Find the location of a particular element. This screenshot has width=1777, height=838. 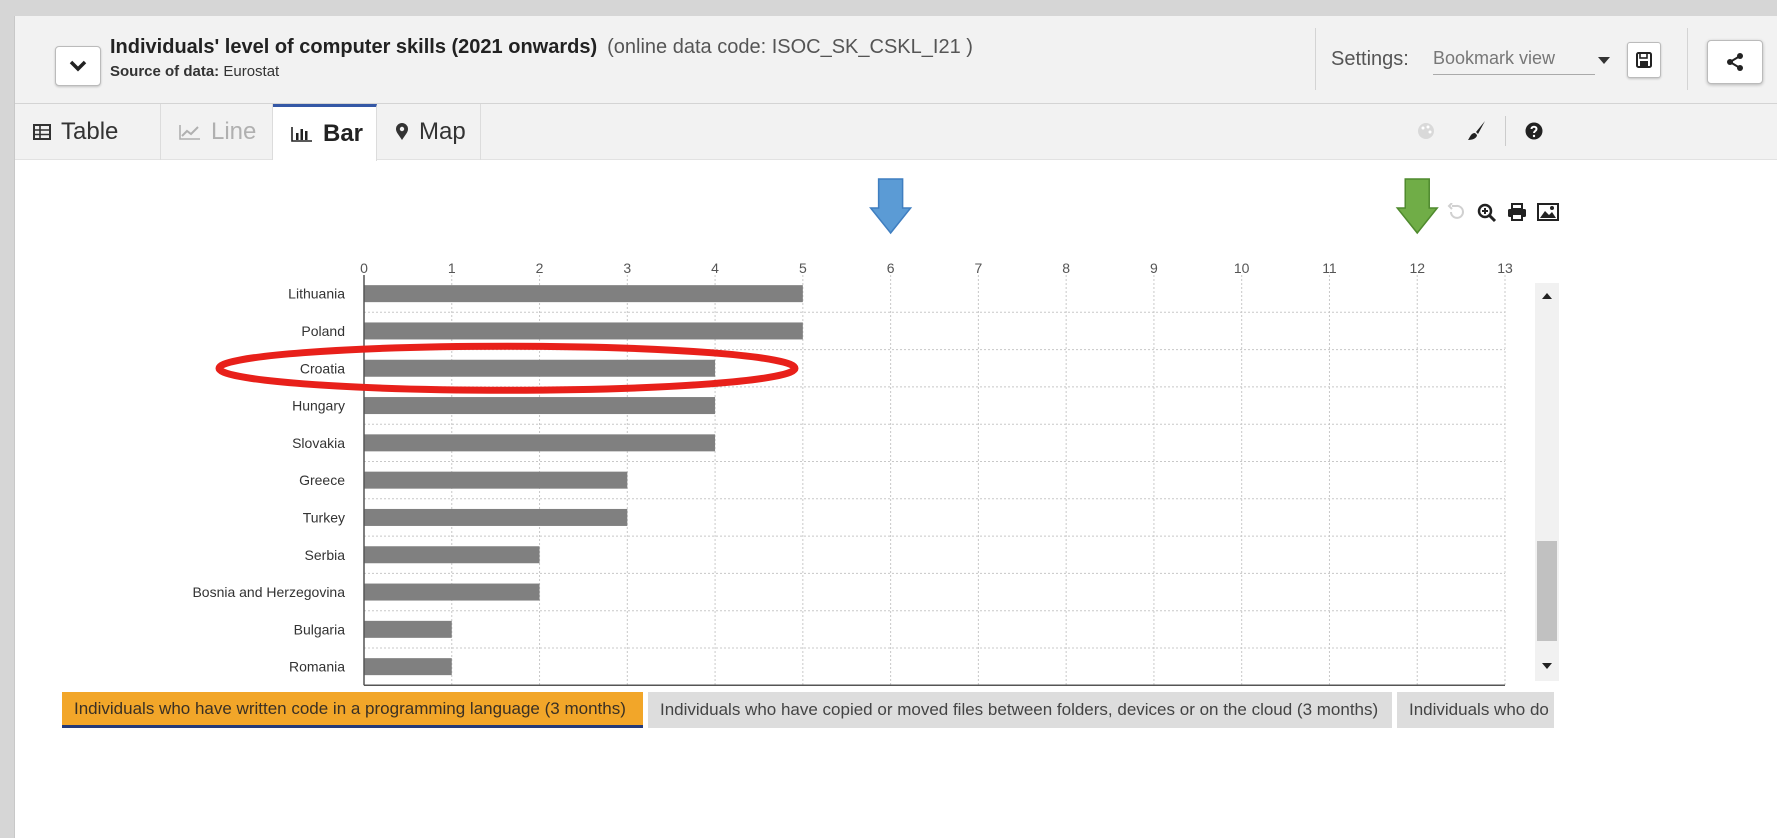

x-tick-label: 13 is located at coordinates (1505, 268).